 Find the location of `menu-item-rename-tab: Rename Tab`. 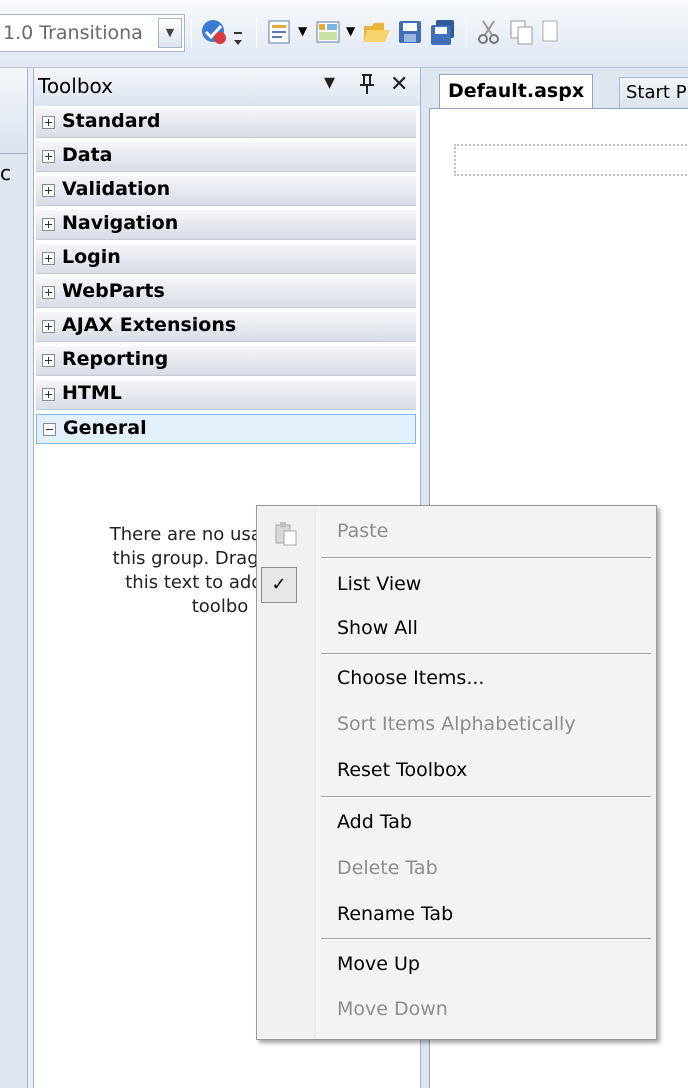

menu-item-rename-tab: Rename Tab is located at coordinates (456, 916).